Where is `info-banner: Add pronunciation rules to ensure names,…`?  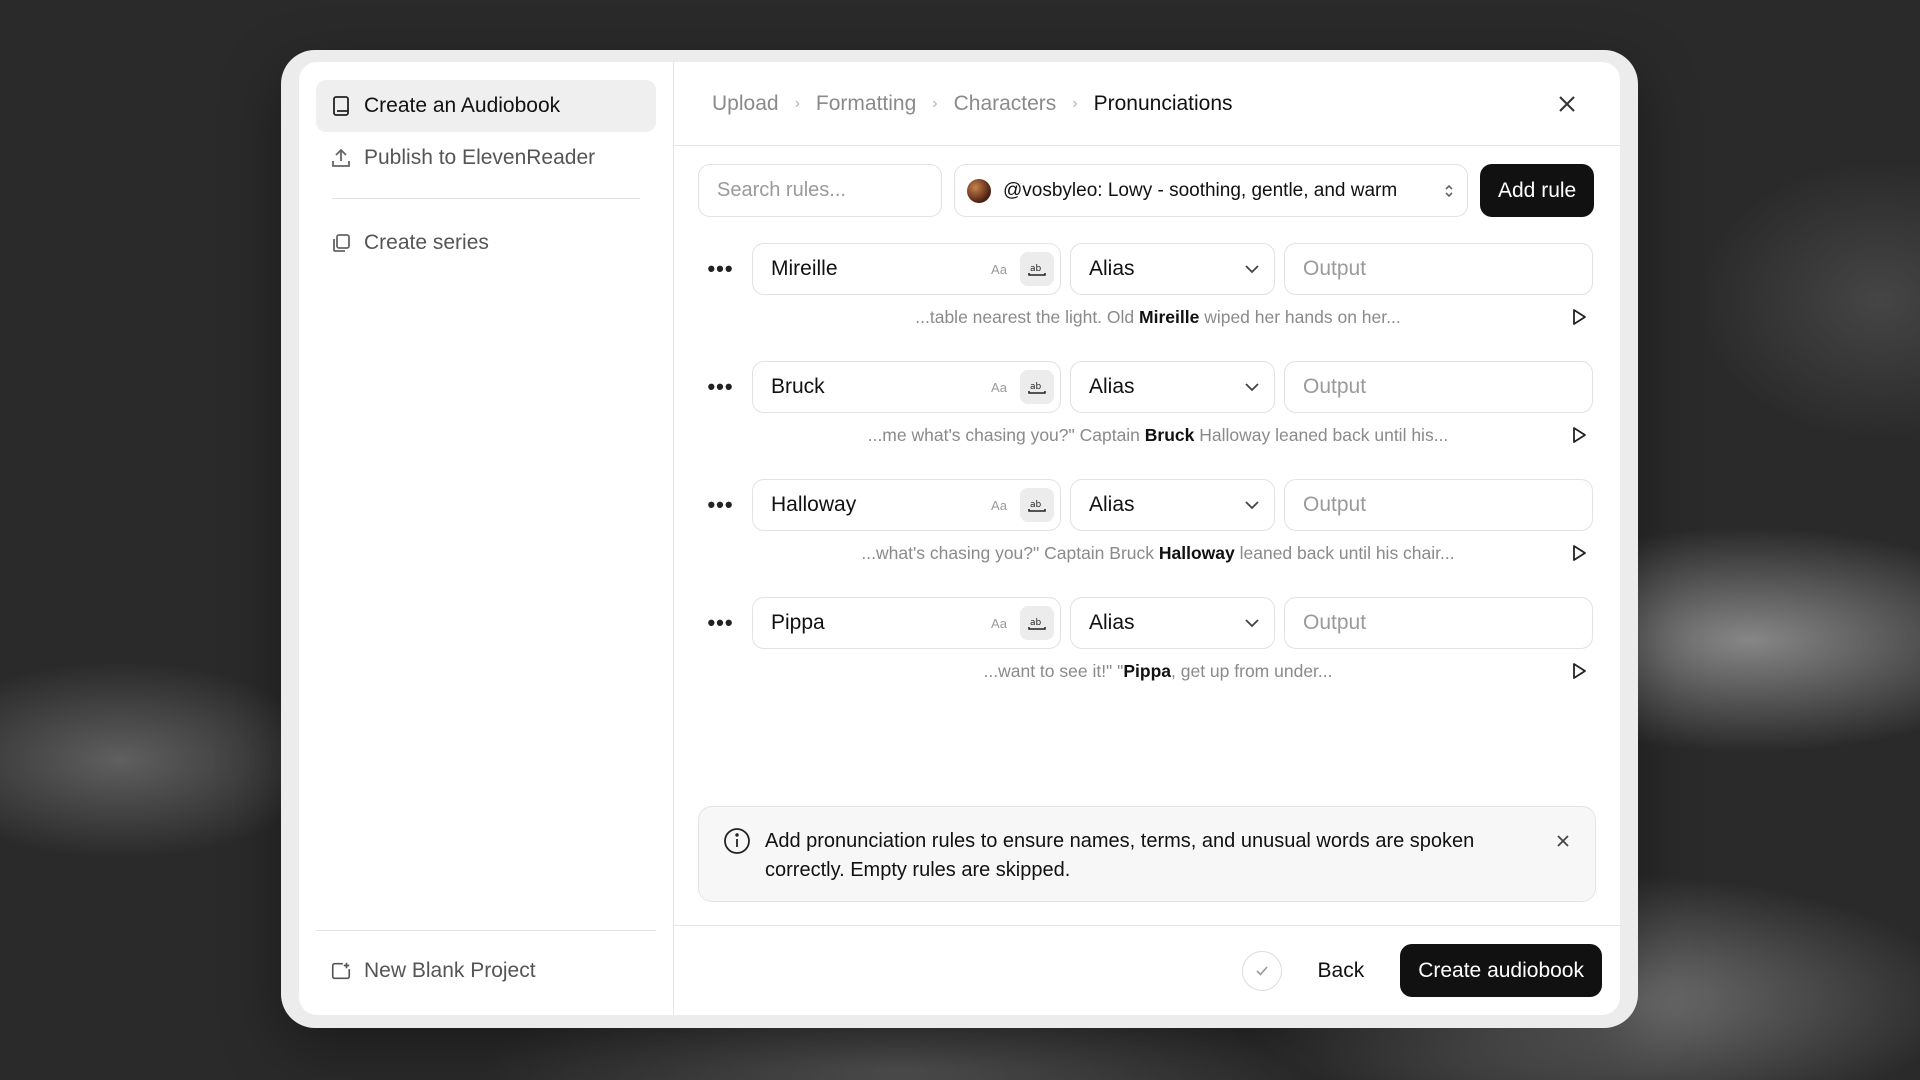
info-banner: Add pronunciation rules to ensure names,… is located at coordinates (1147, 854).